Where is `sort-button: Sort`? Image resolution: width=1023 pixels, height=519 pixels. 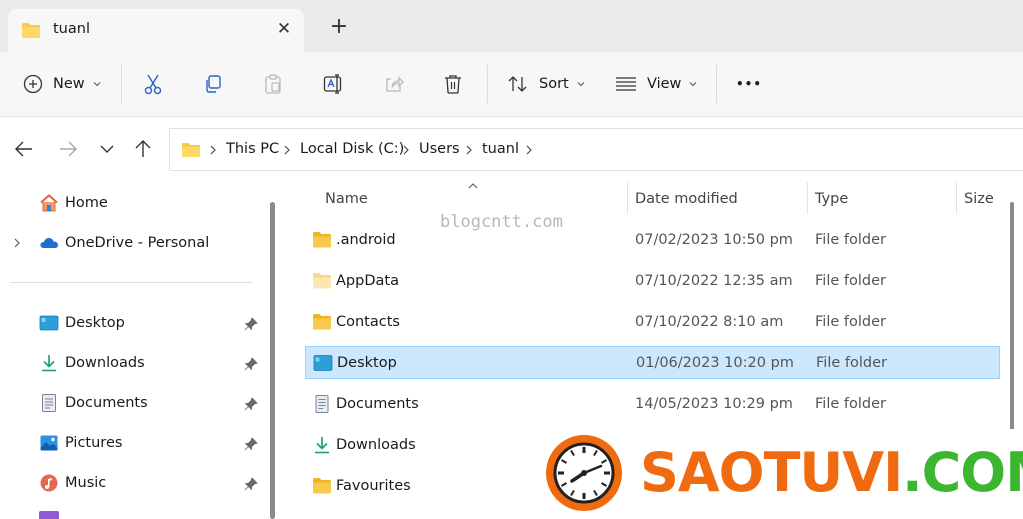
sort-button: Sort is located at coordinates (546, 84).